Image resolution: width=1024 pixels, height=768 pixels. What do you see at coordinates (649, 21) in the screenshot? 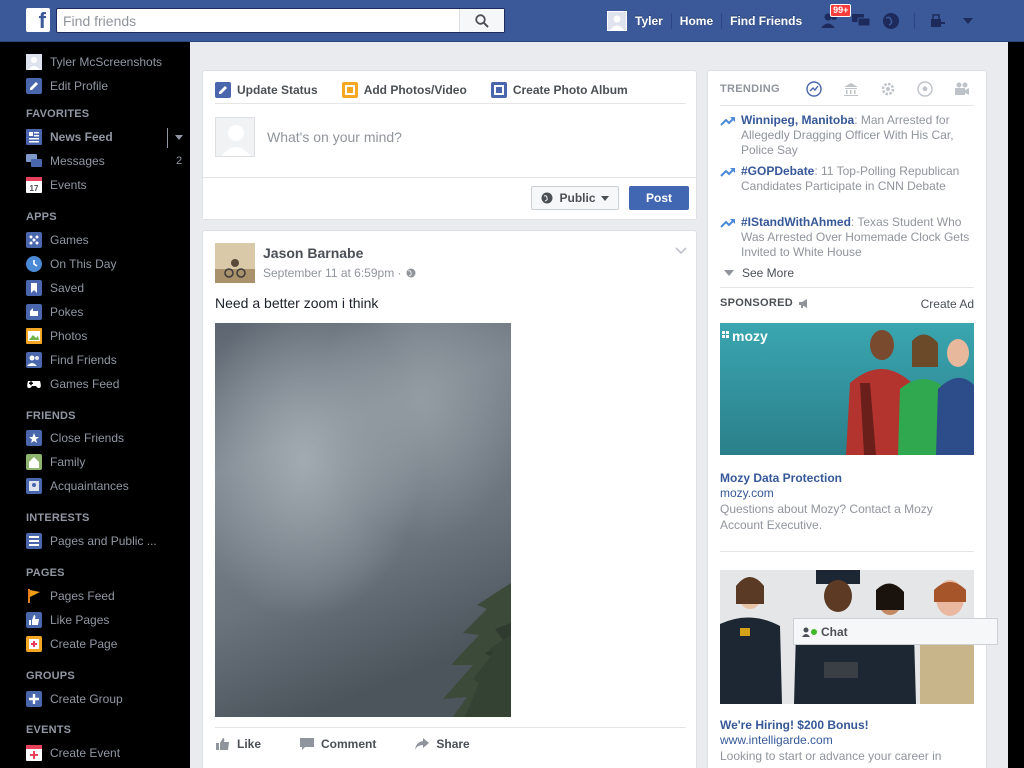
I see `profile-link: Tyler` at bounding box center [649, 21].